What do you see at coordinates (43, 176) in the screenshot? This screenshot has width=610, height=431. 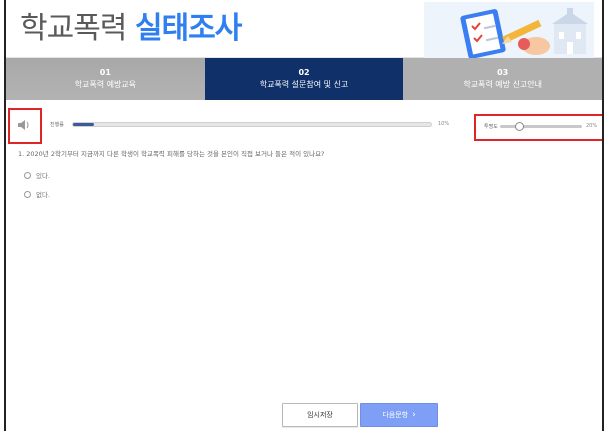 I see `option-label: 있다.` at bounding box center [43, 176].